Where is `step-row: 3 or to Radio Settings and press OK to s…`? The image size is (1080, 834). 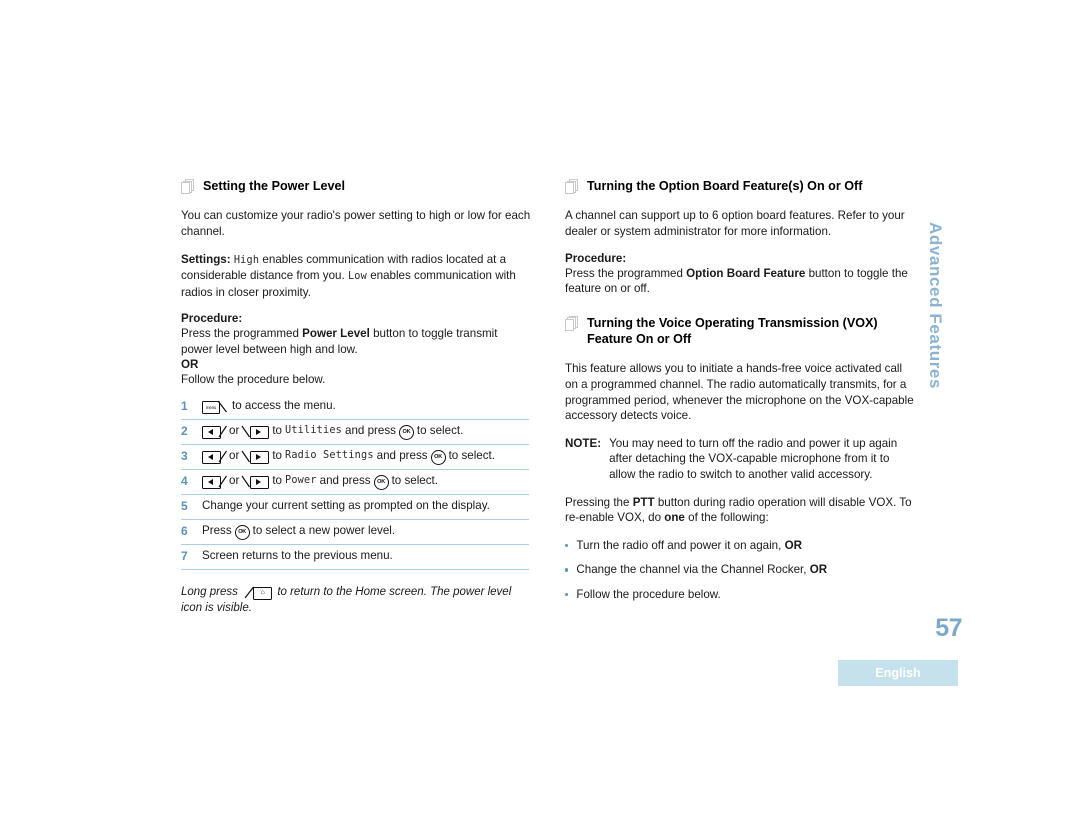 step-row: 3 or to Radio Settings and press OK to s… is located at coordinates (355, 458).